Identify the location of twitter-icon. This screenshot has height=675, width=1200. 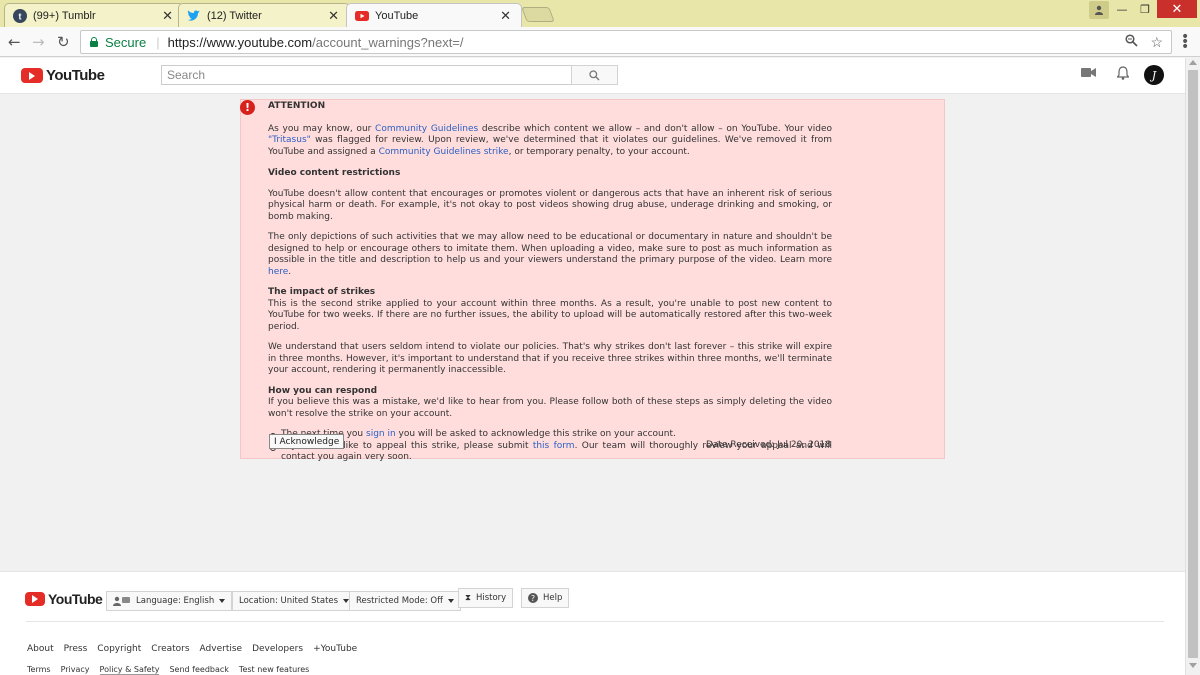
(194, 16).